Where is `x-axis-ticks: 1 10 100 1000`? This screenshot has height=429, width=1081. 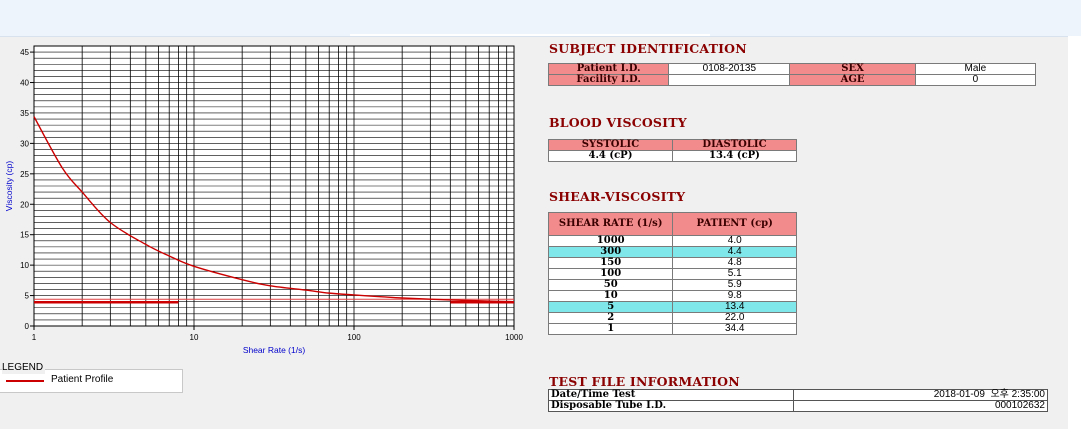 x-axis-ticks: 1 10 100 1000 is located at coordinates (277, 334).